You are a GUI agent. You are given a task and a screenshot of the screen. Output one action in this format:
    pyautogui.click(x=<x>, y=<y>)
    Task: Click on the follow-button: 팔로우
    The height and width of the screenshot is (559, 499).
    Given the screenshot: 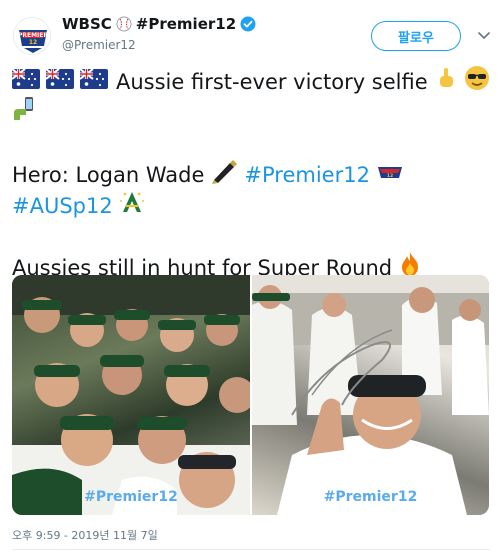 What is the action you would take?
    pyautogui.click(x=416, y=36)
    